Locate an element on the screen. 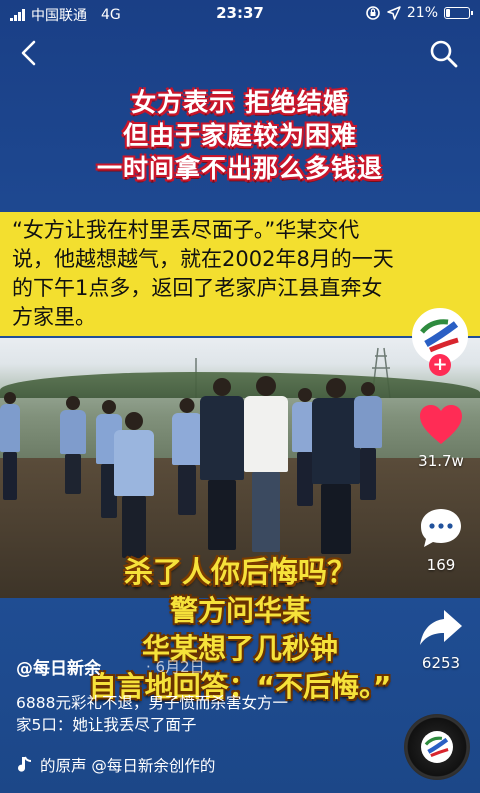 The image size is (480, 793). video-headline: 女方表示 拒绝结婚 但由于家庭较为困难 一时间拿不出那么多钱退 is located at coordinates (240, 135).